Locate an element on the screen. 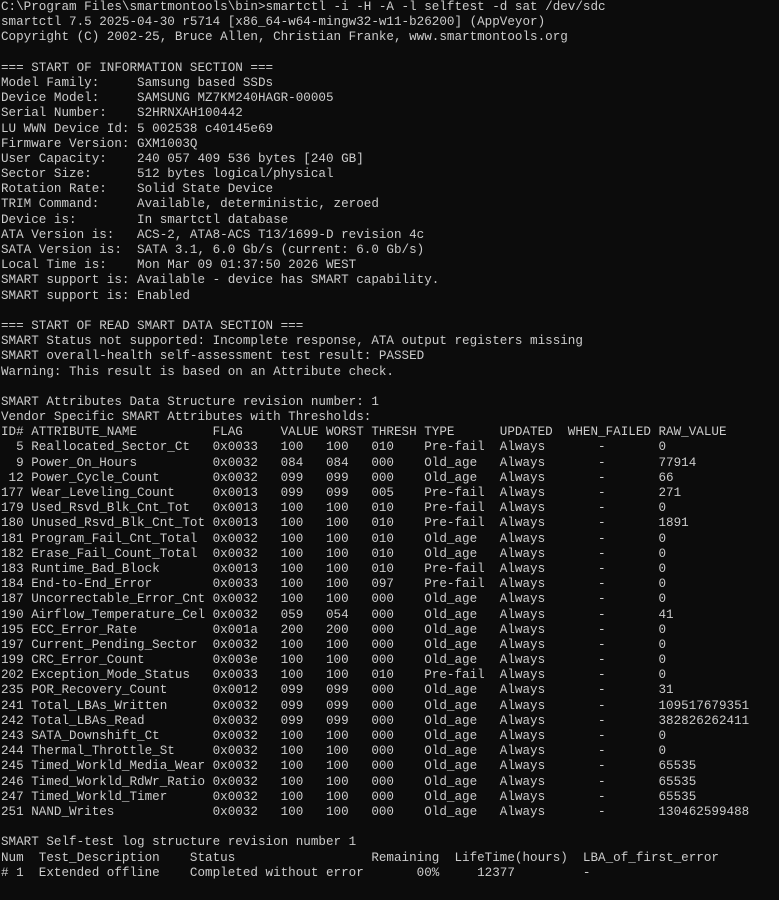 This screenshot has height=900, width=779. info-rotation-rate: Rotation Rate: Solid State Device is located at coordinates (137, 189).